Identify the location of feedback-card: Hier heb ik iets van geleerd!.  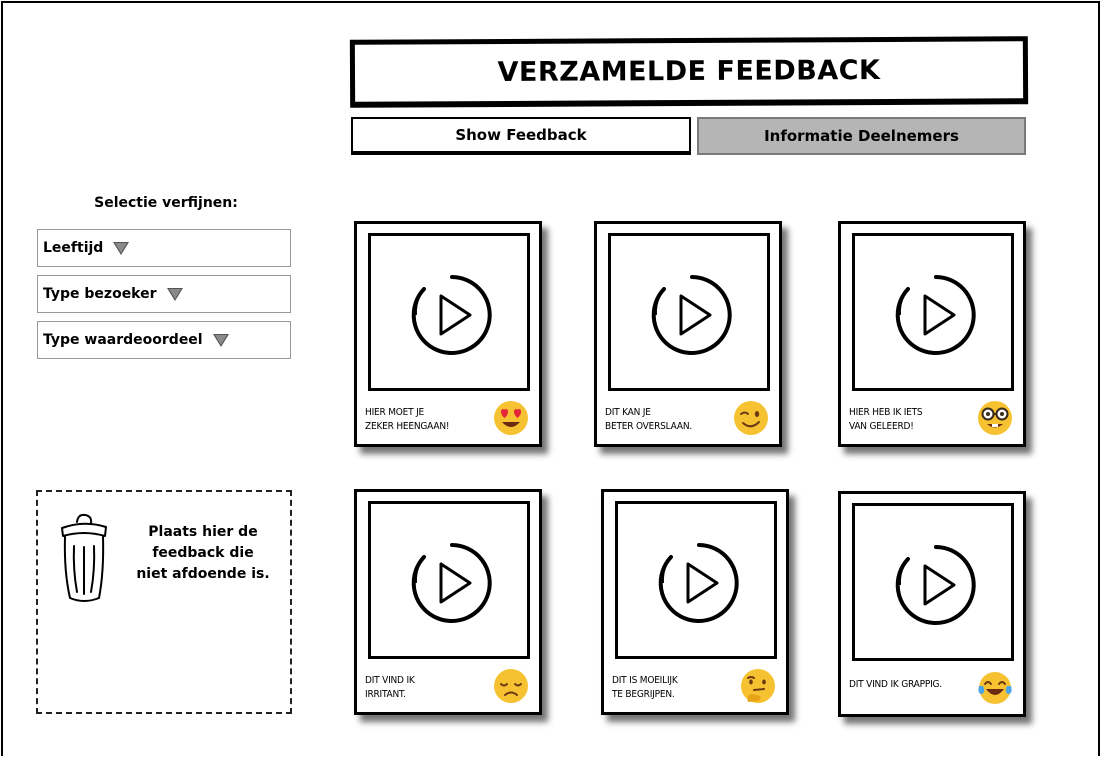
(932, 334).